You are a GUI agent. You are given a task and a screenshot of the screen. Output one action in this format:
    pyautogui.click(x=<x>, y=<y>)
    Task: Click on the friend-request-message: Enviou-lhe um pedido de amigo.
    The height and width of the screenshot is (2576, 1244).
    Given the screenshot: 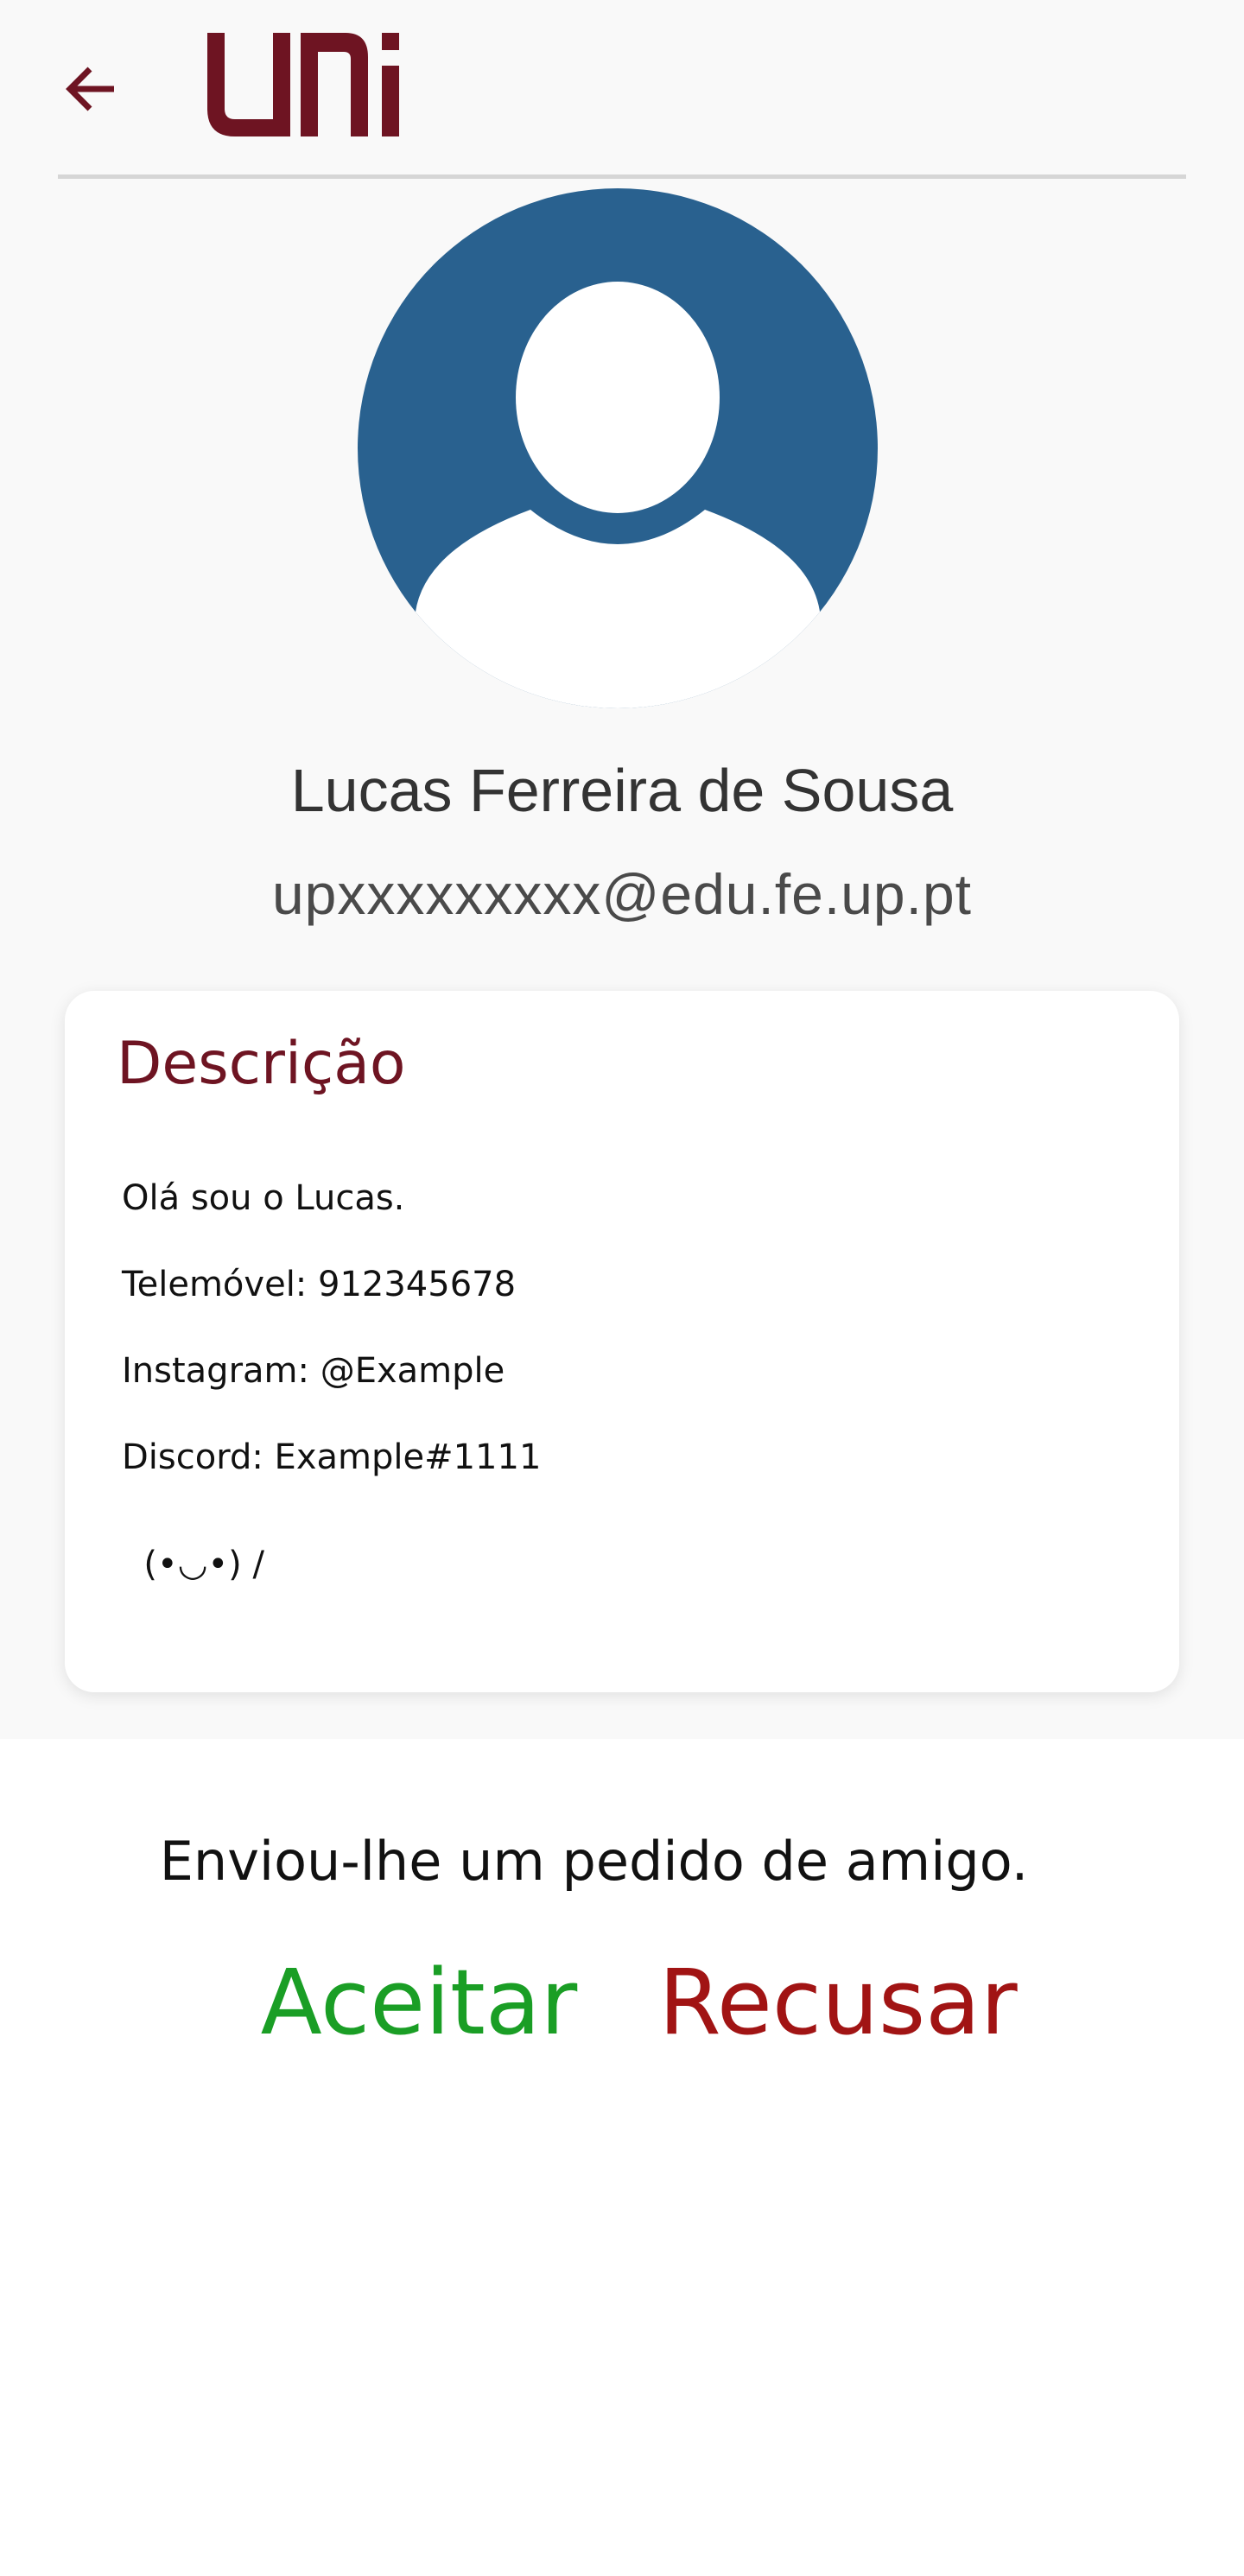 What is the action you would take?
    pyautogui.click(x=594, y=1861)
    